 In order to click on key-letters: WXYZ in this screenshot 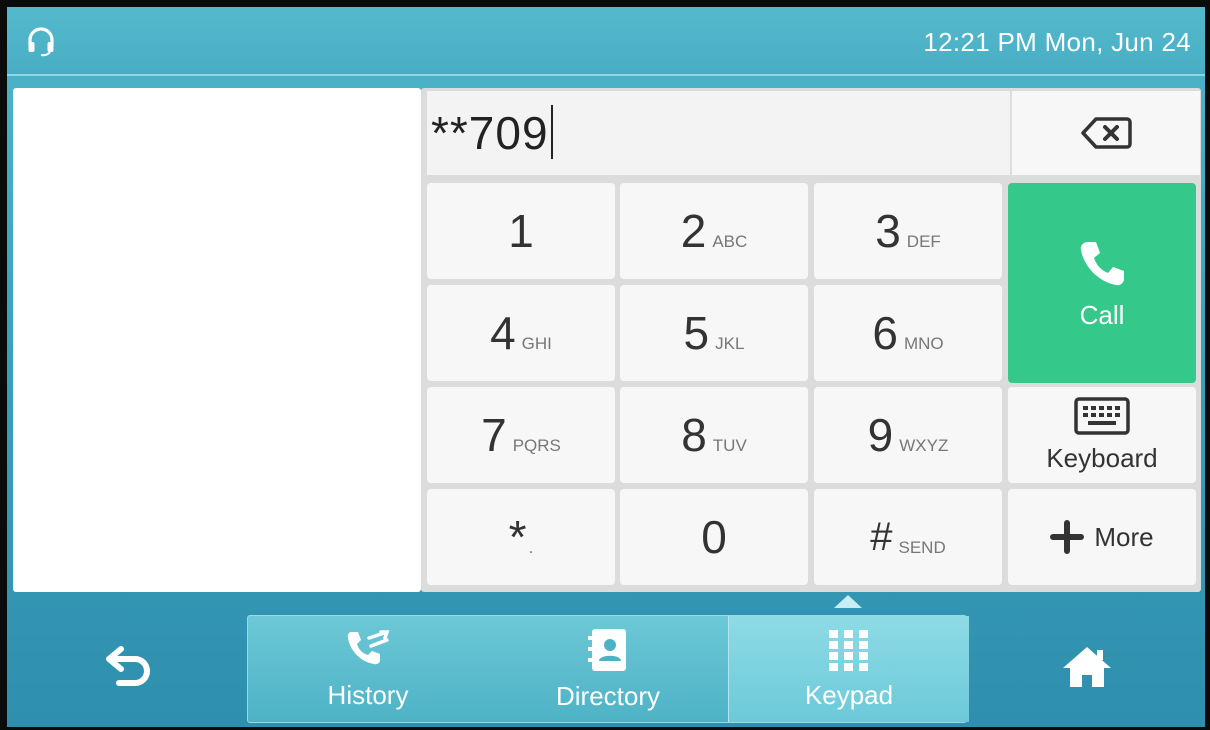, I will do `click(924, 445)`.